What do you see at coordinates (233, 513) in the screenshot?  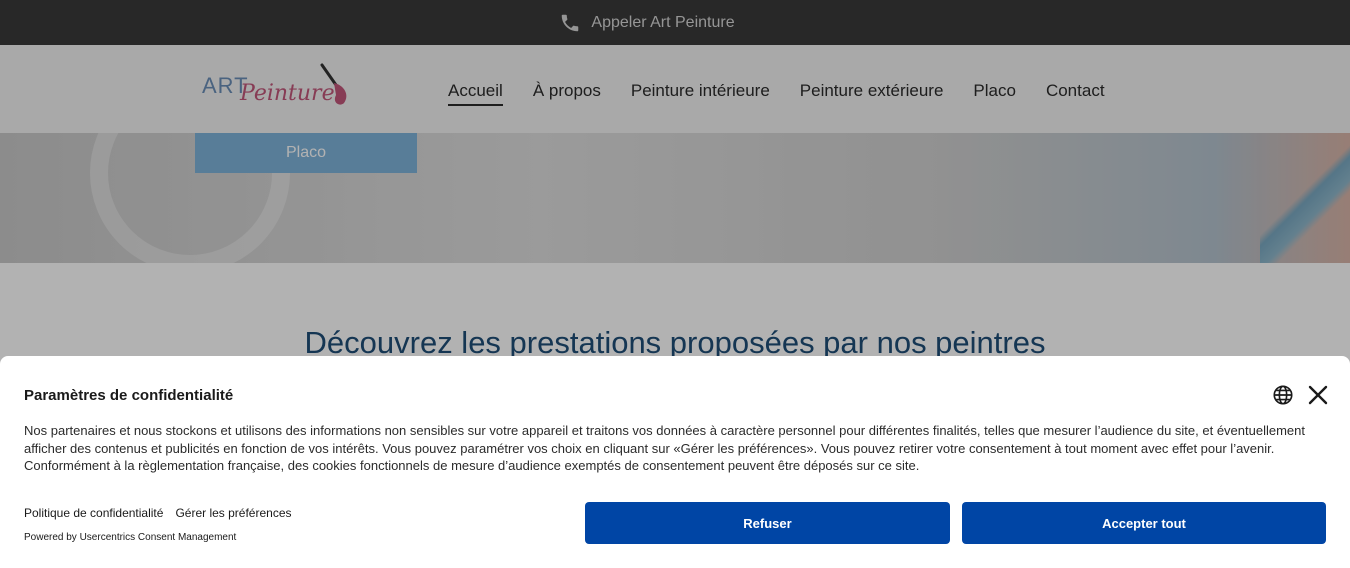 I see `manage-preferences-link: Gérer les préférences` at bounding box center [233, 513].